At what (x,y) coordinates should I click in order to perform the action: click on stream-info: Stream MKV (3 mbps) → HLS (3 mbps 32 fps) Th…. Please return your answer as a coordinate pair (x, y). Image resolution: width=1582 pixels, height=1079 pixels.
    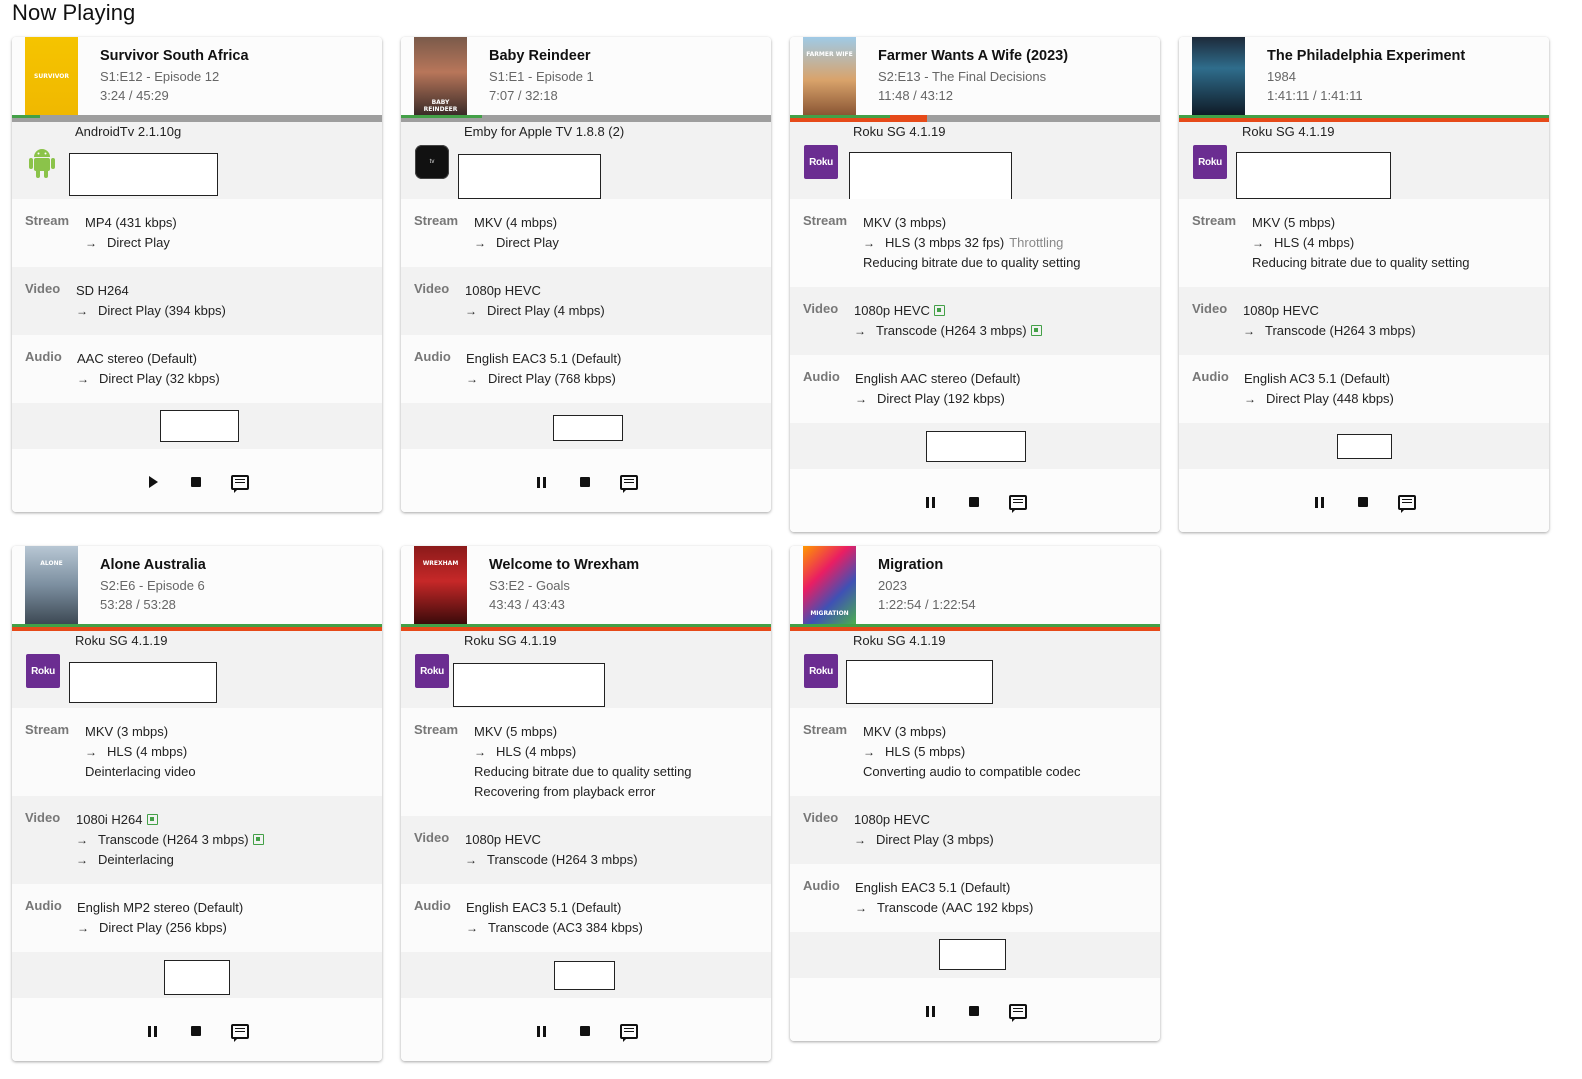
    Looking at the image, I should click on (975, 243).